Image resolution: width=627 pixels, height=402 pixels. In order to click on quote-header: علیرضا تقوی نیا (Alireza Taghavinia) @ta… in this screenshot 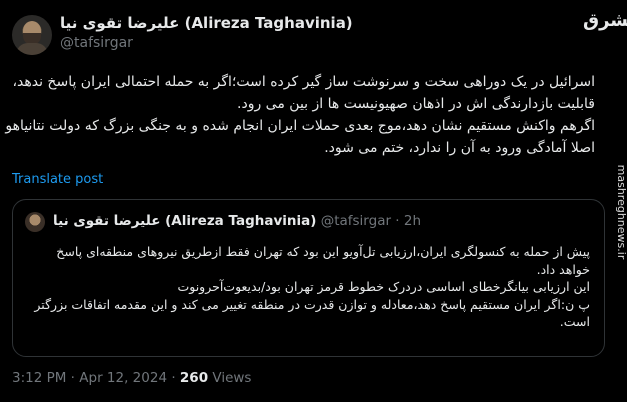, I will do `click(237, 221)`.